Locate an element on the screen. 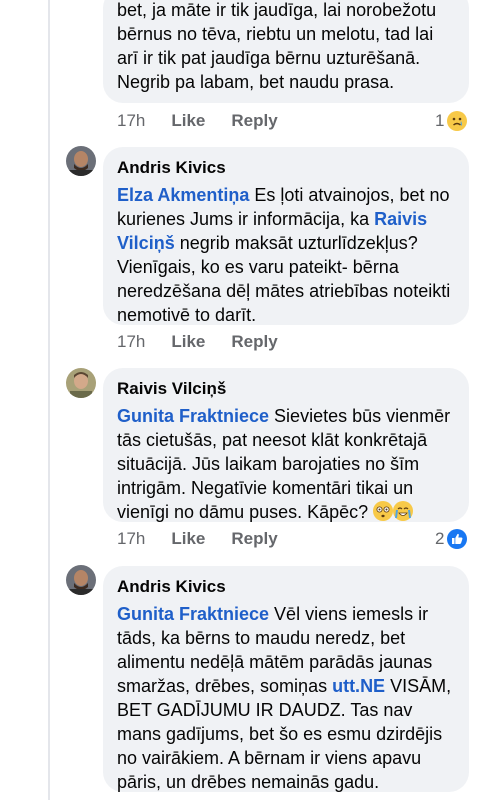 The height and width of the screenshot is (800, 483). comment-line: Negrib pa labam, bet naudu prasa. is located at coordinates (256, 82).